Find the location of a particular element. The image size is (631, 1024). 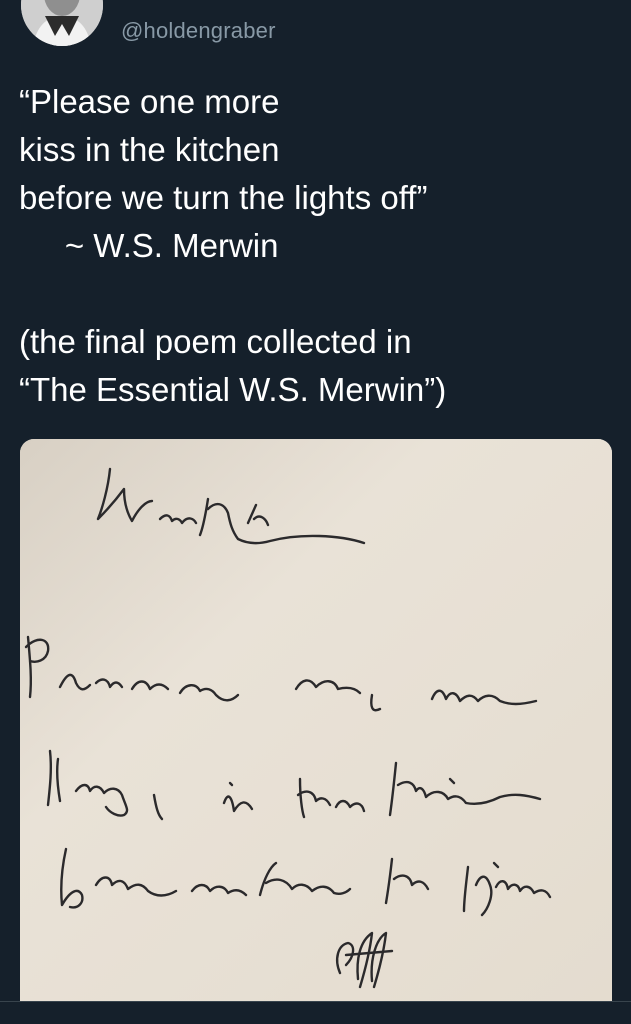

divider is located at coordinates (315, 1001).